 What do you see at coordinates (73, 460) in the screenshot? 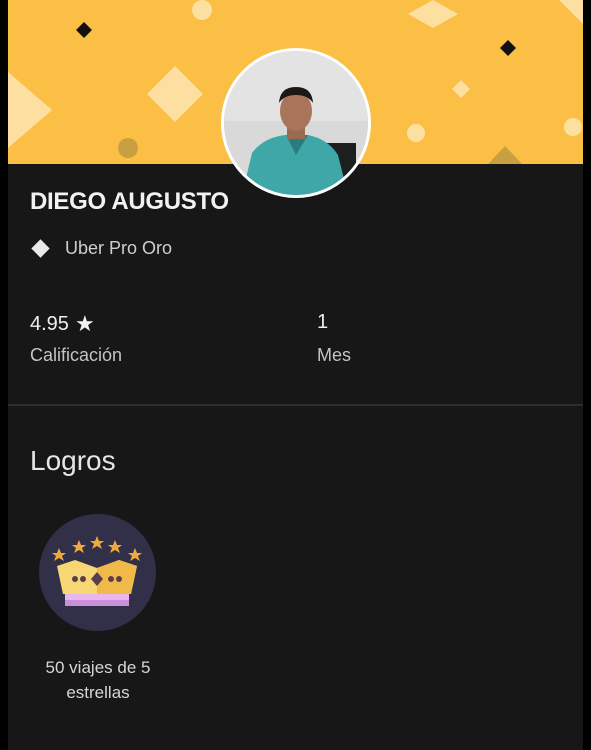
I see `achievements-title: Logros` at bounding box center [73, 460].